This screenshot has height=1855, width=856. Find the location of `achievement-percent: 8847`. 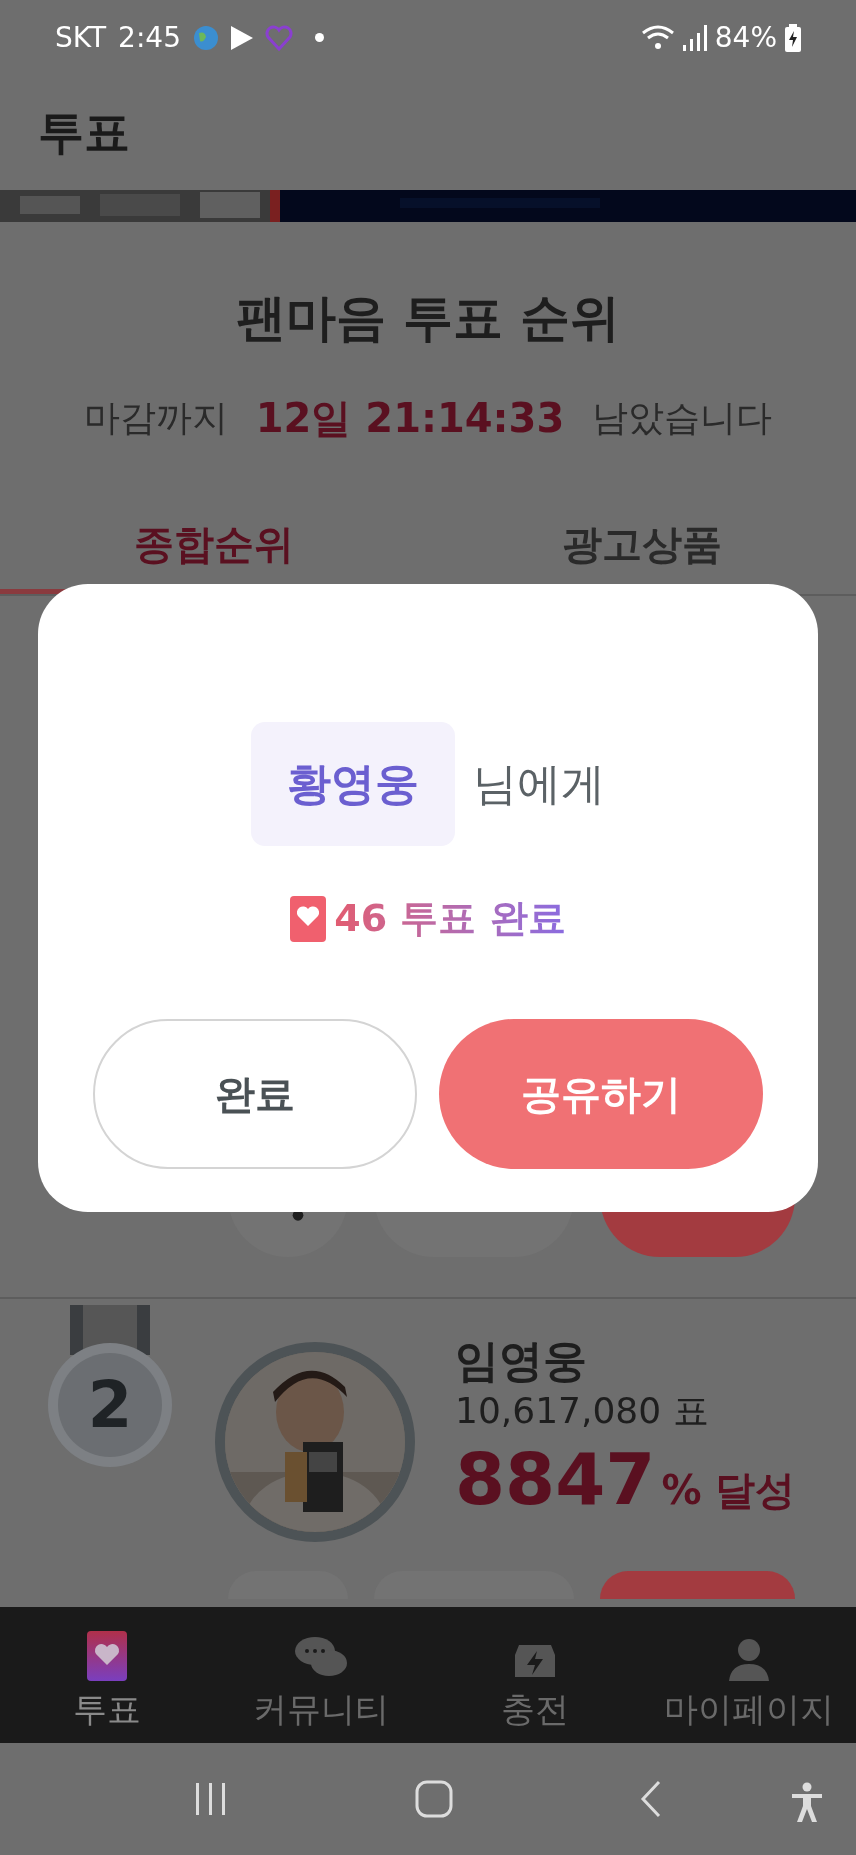

achievement-percent: 8847 is located at coordinates (555, 1479).